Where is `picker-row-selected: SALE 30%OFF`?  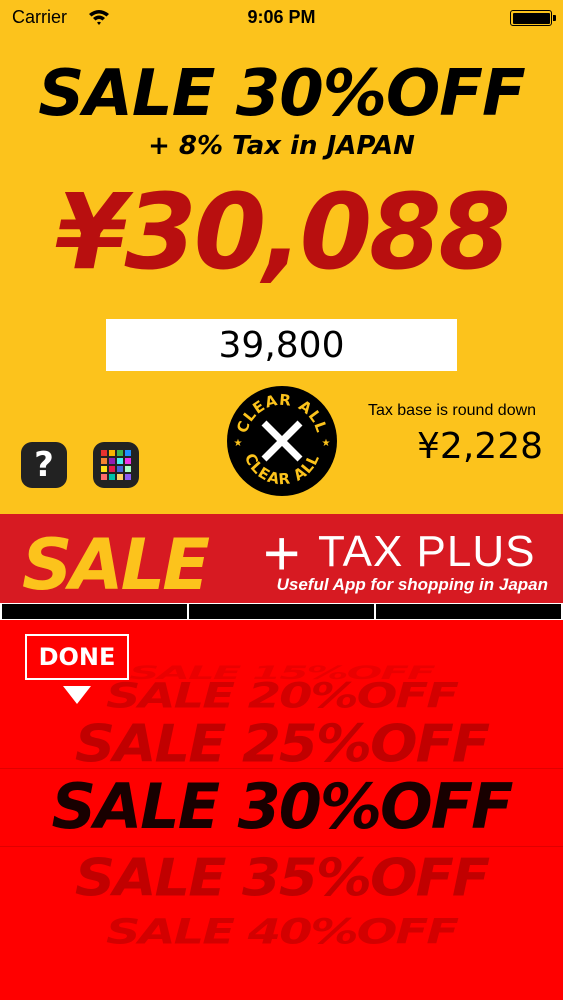 picker-row-selected: SALE 30%OFF is located at coordinates (281, 806).